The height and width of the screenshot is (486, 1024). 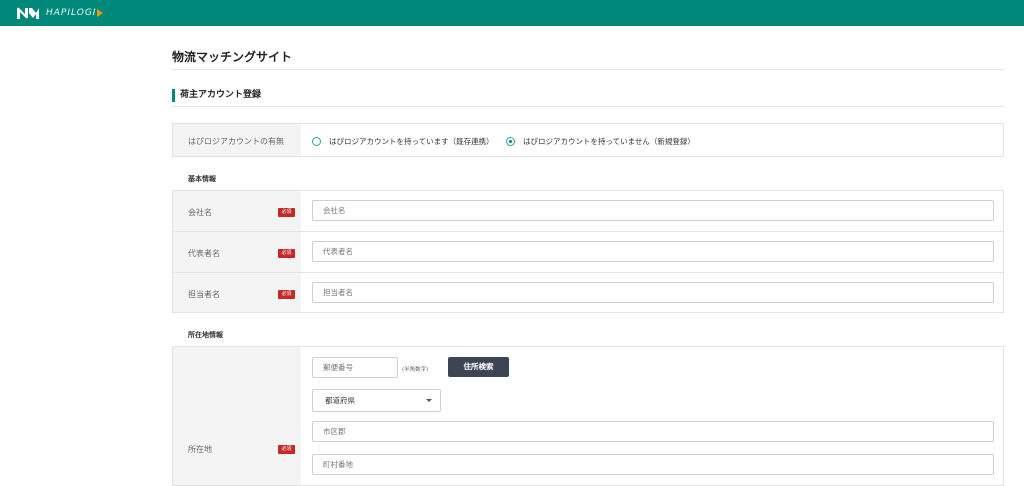 What do you see at coordinates (204, 294) in the screenshot?
I see `contact-person-label: 担当者名` at bounding box center [204, 294].